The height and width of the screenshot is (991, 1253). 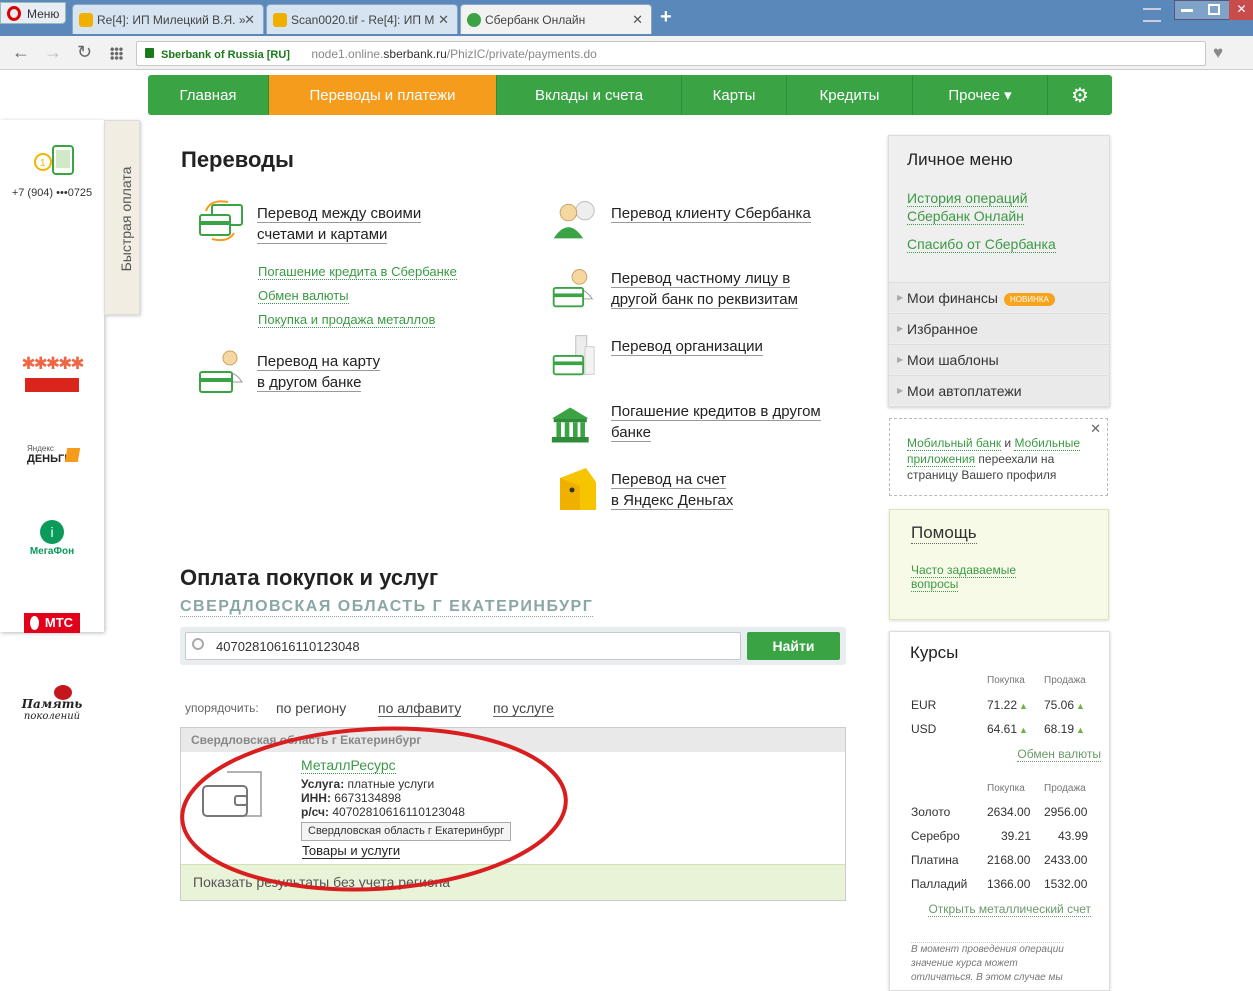 What do you see at coordinates (319, 372) in the screenshot?
I see `transfer-card-other-bank: Перевод на карту в другом банке` at bounding box center [319, 372].